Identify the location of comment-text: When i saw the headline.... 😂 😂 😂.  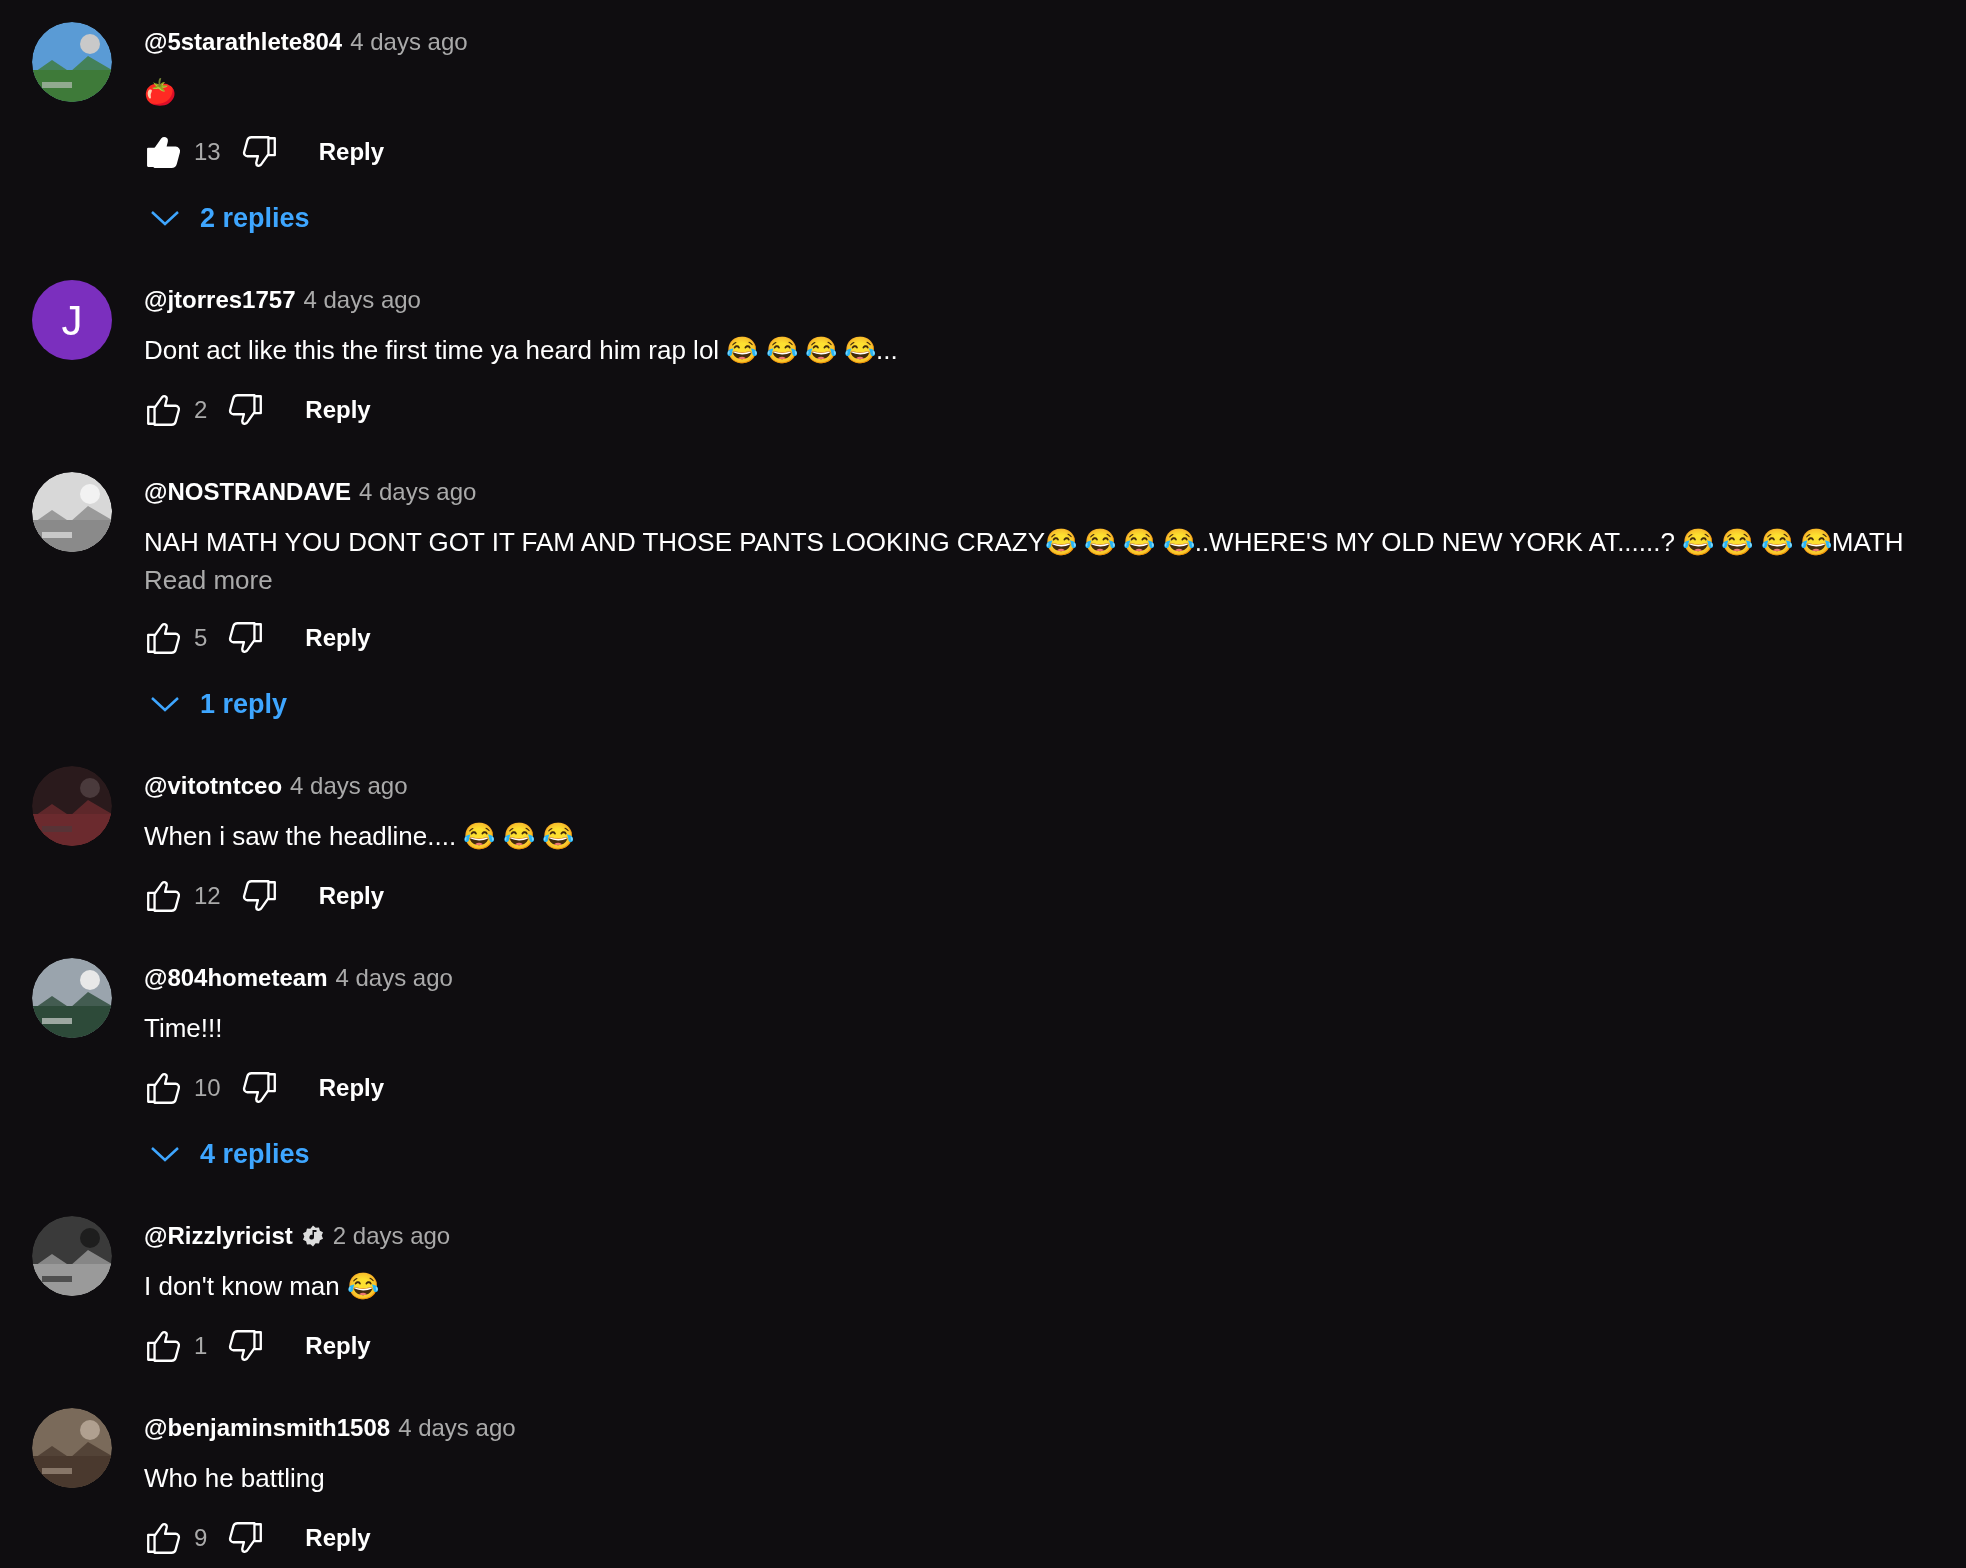
(359, 836).